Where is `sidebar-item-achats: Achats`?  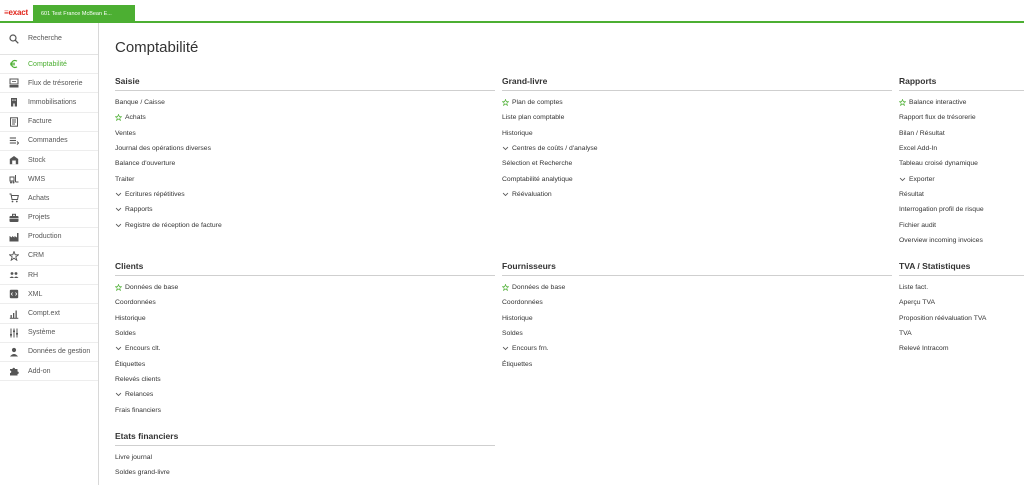
sidebar-item-achats: Achats is located at coordinates (49, 199).